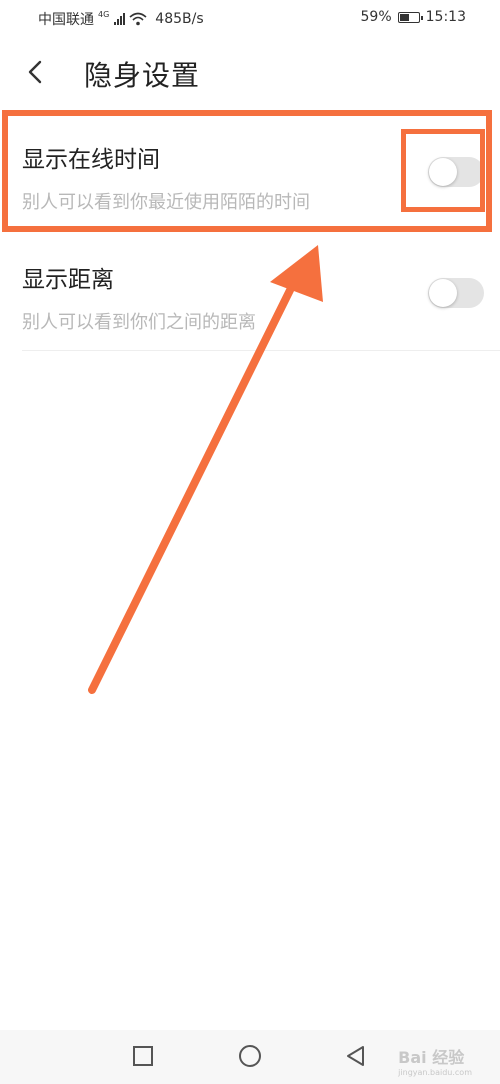  I want to click on triangle-back-icon, so click(356, 1056).